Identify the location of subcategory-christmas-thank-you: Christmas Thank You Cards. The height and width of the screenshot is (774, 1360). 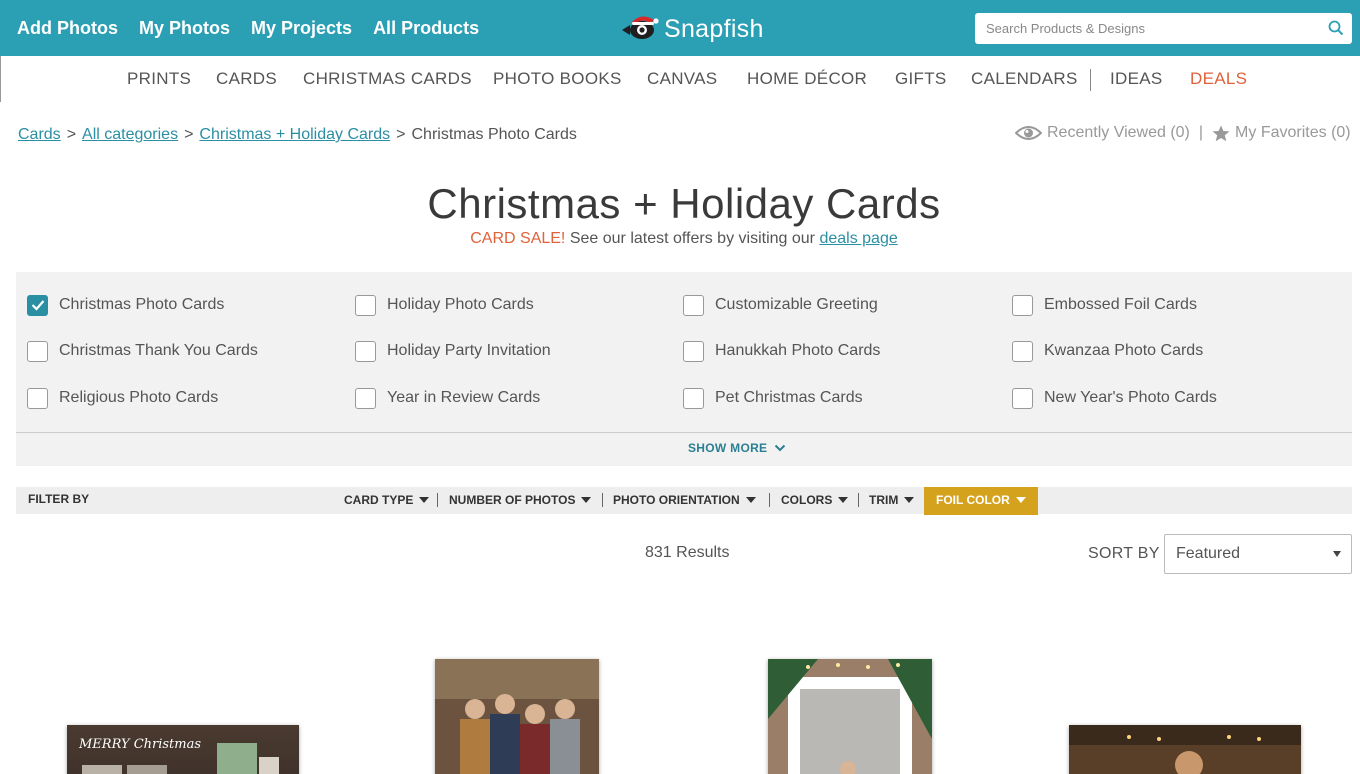
(142, 351).